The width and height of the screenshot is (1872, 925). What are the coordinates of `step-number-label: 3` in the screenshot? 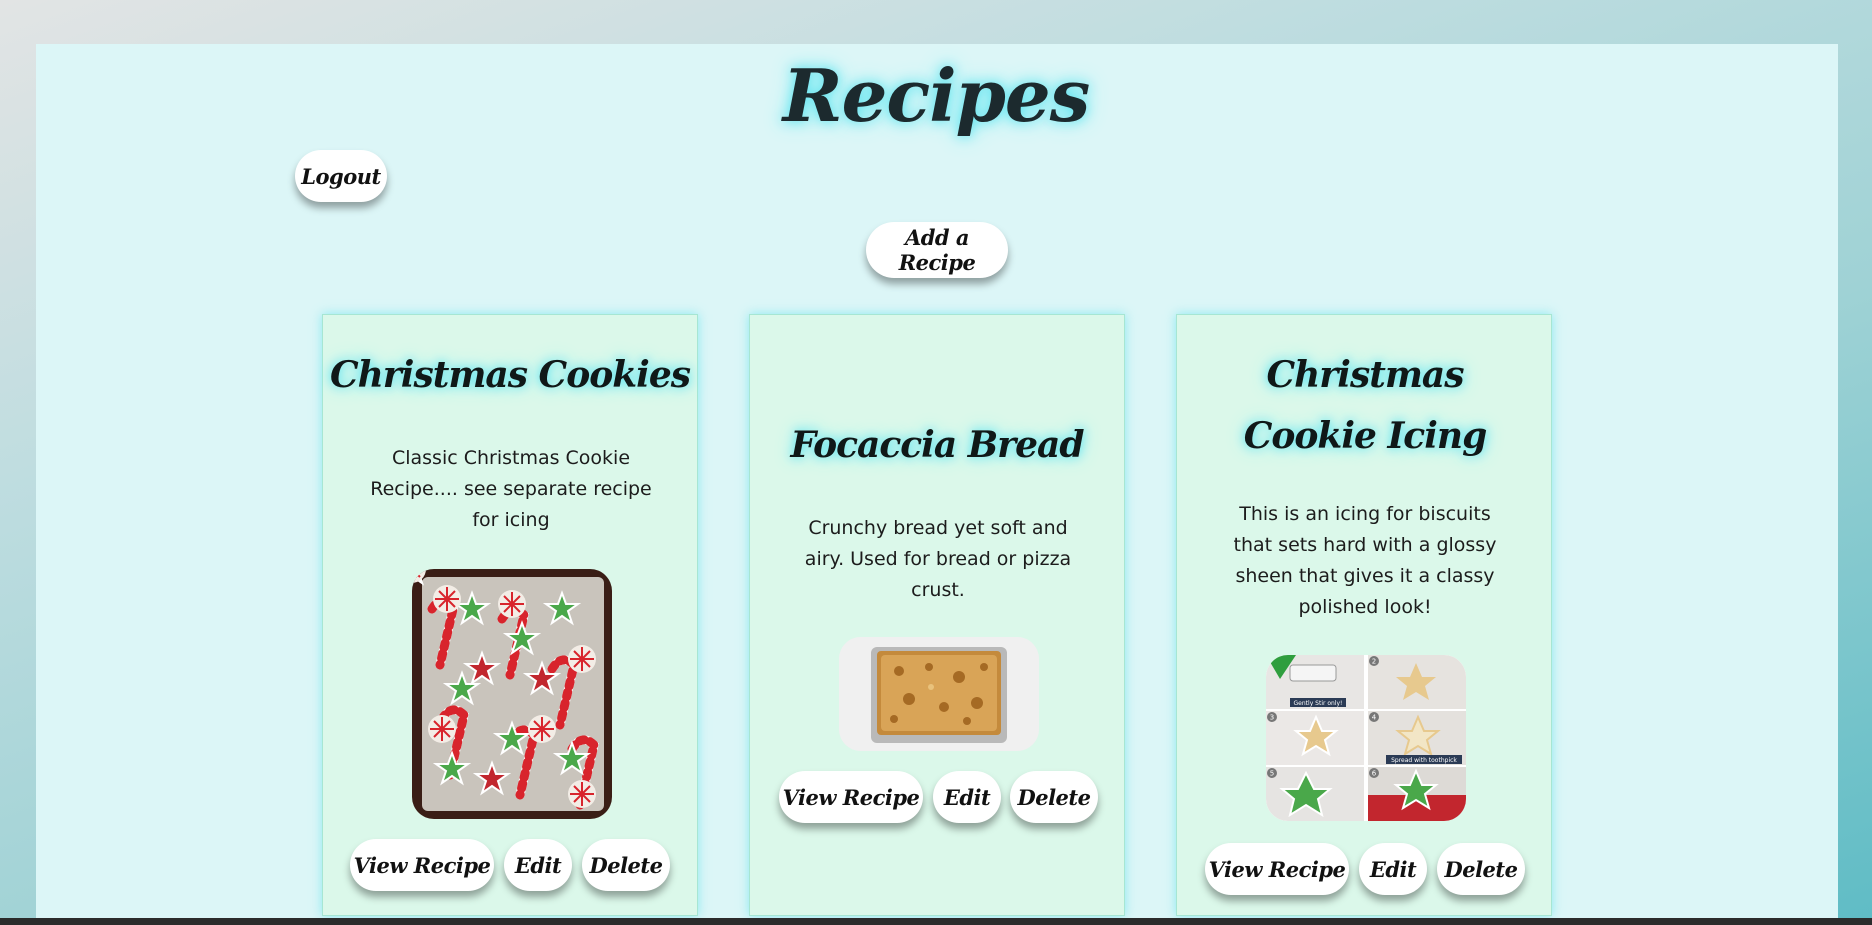 It's located at (1272, 718).